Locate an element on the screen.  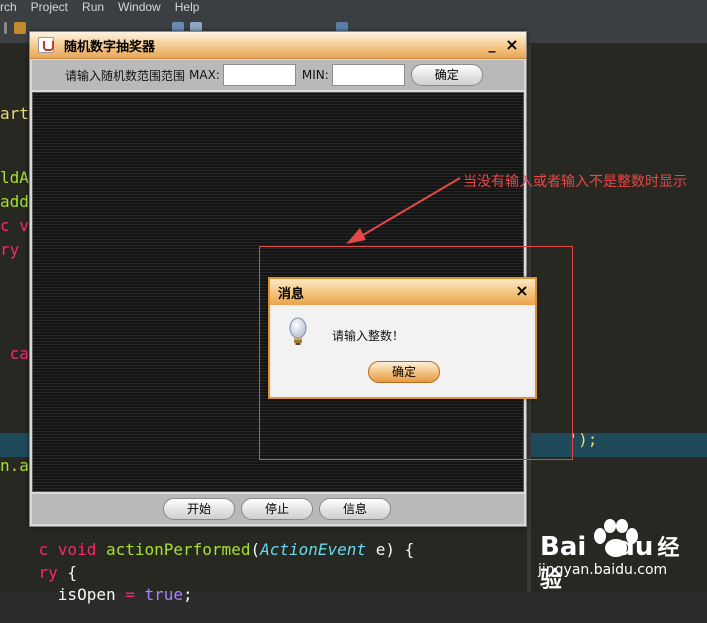
baidu-jingyan-watermark: Bai du 经验 jingyan.baidu.com is located at coordinates (619, 555).